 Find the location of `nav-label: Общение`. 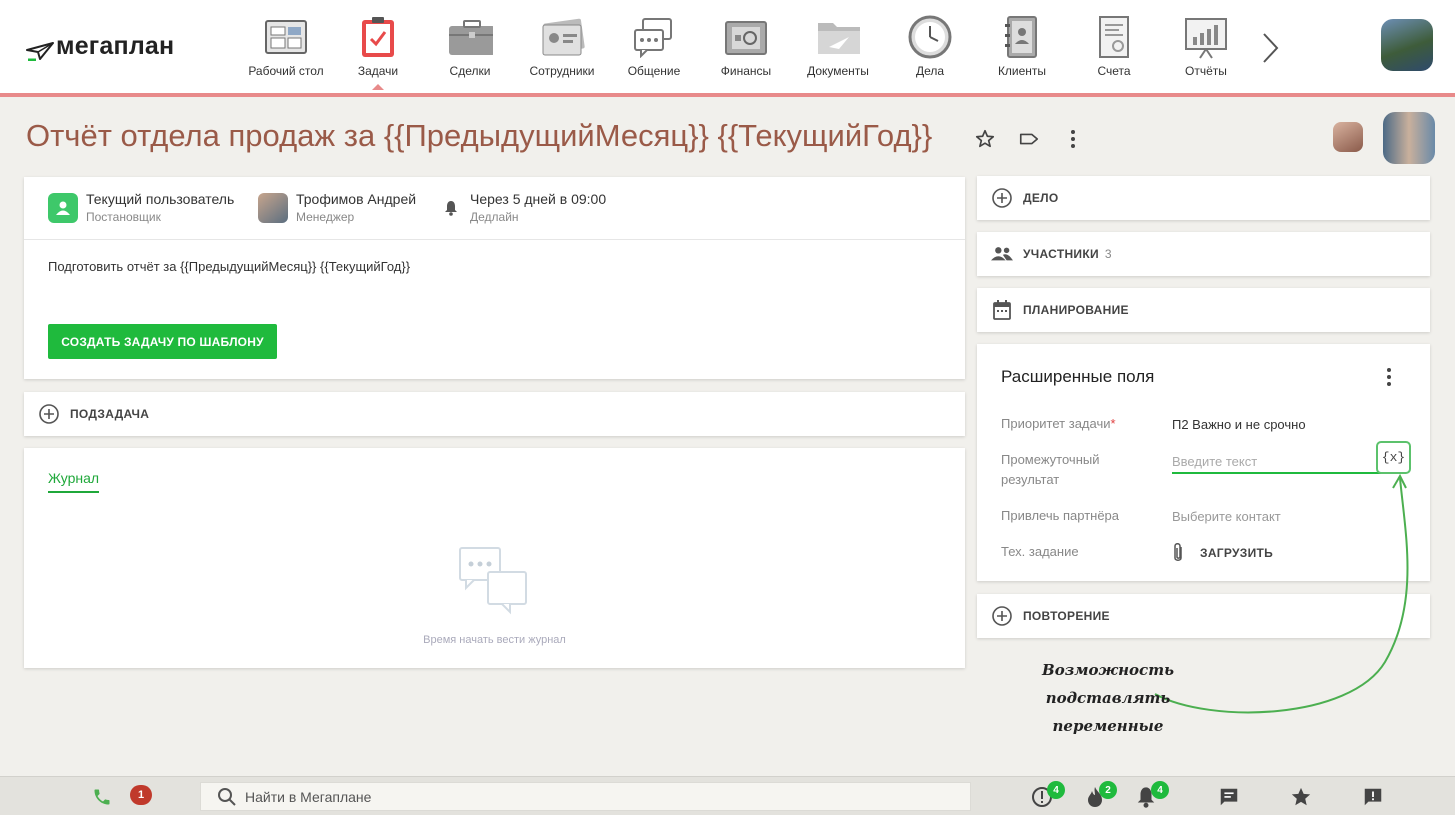

nav-label: Общение is located at coordinates (654, 71).